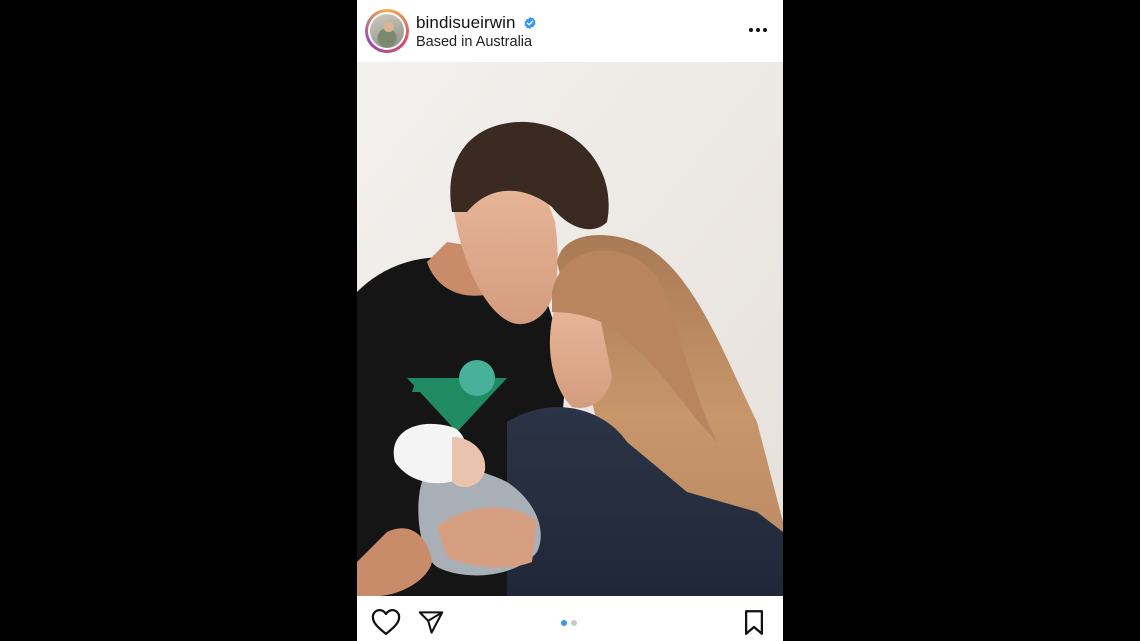 The height and width of the screenshot is (641, 1140). I want to click on verified-badge-icon, so click(530, 23).